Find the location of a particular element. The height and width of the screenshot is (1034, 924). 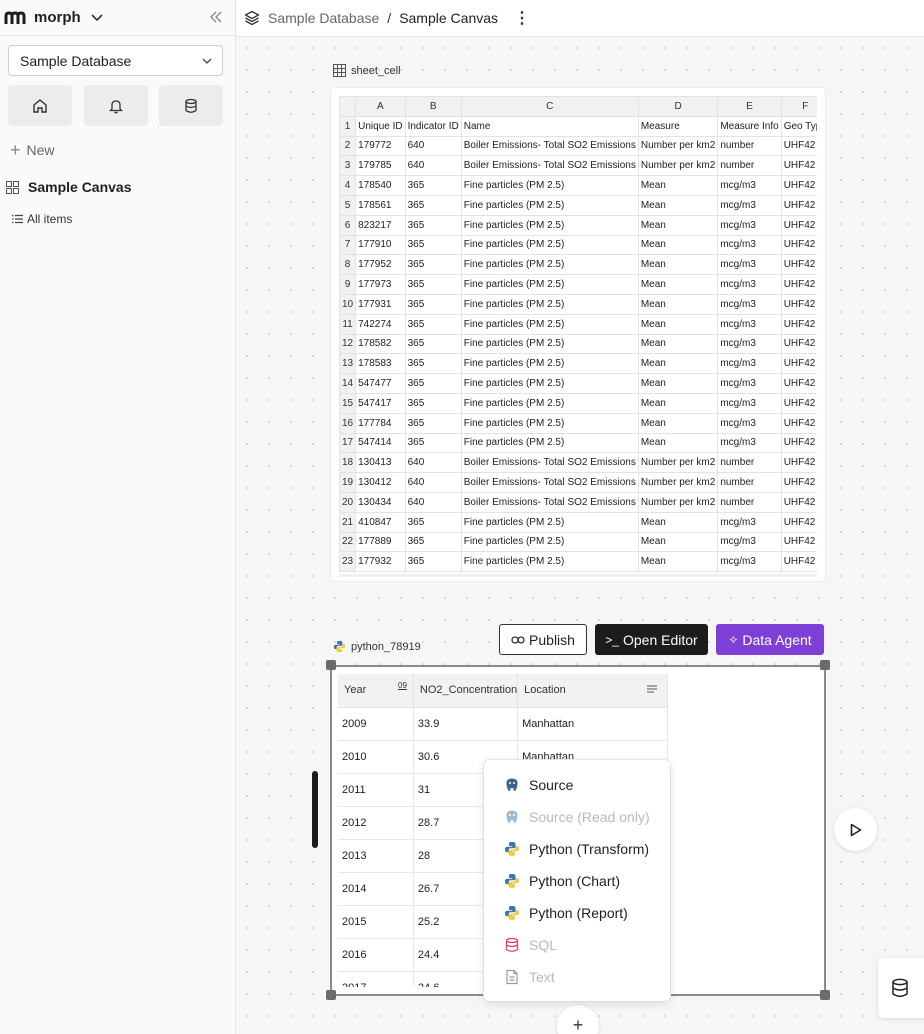

sheet-cell: 177932 is located at coordinates (380, 562).